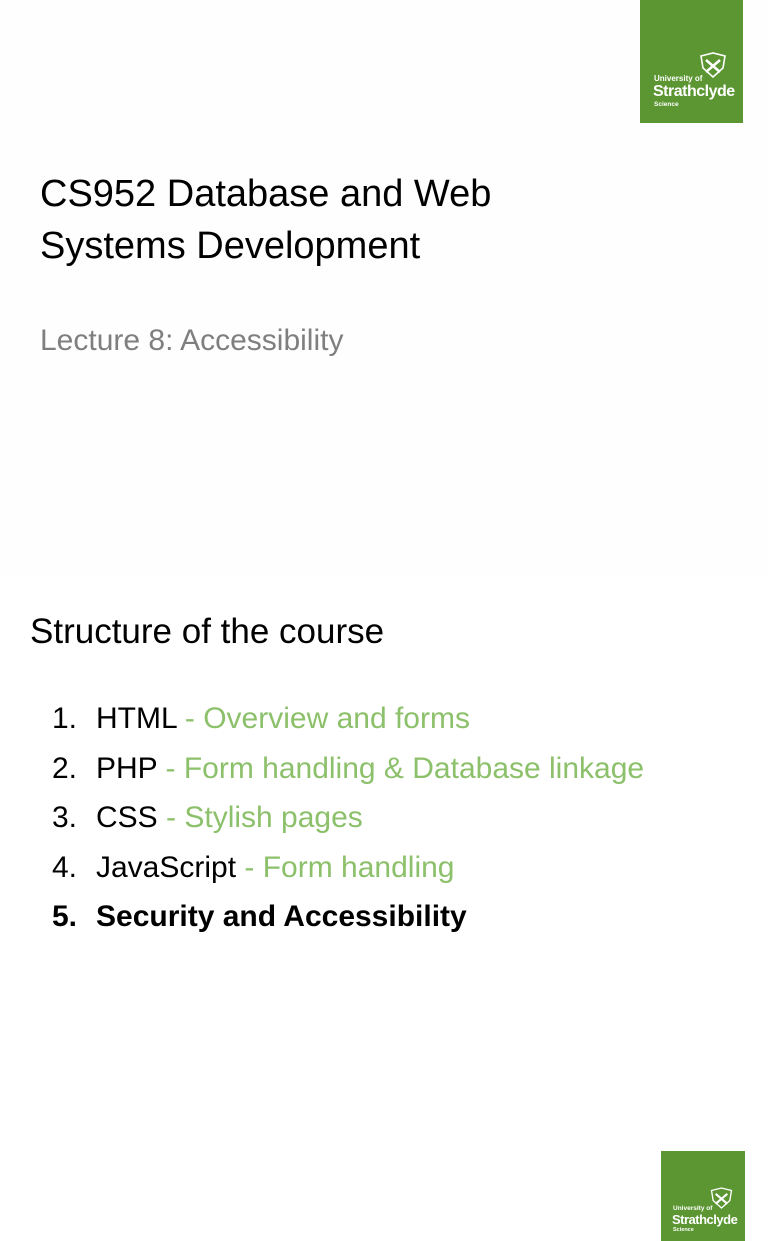  Describe the element at coordinates (65, 916) in the screenshot. I see `item-number: 5.` at that location.